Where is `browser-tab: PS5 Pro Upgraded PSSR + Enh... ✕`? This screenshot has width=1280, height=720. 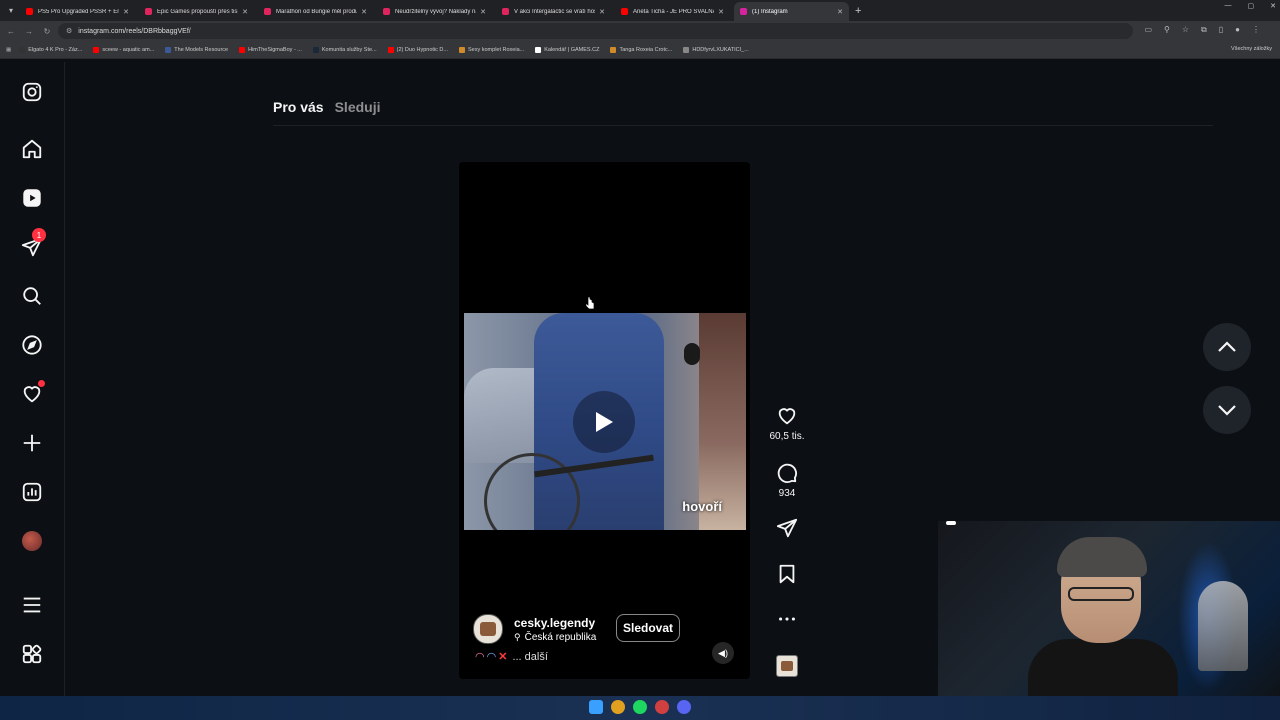
browser-tab: PS5 Pro Upgraded PSSR + Enh... ✕ is located at coordinates (77, 11).